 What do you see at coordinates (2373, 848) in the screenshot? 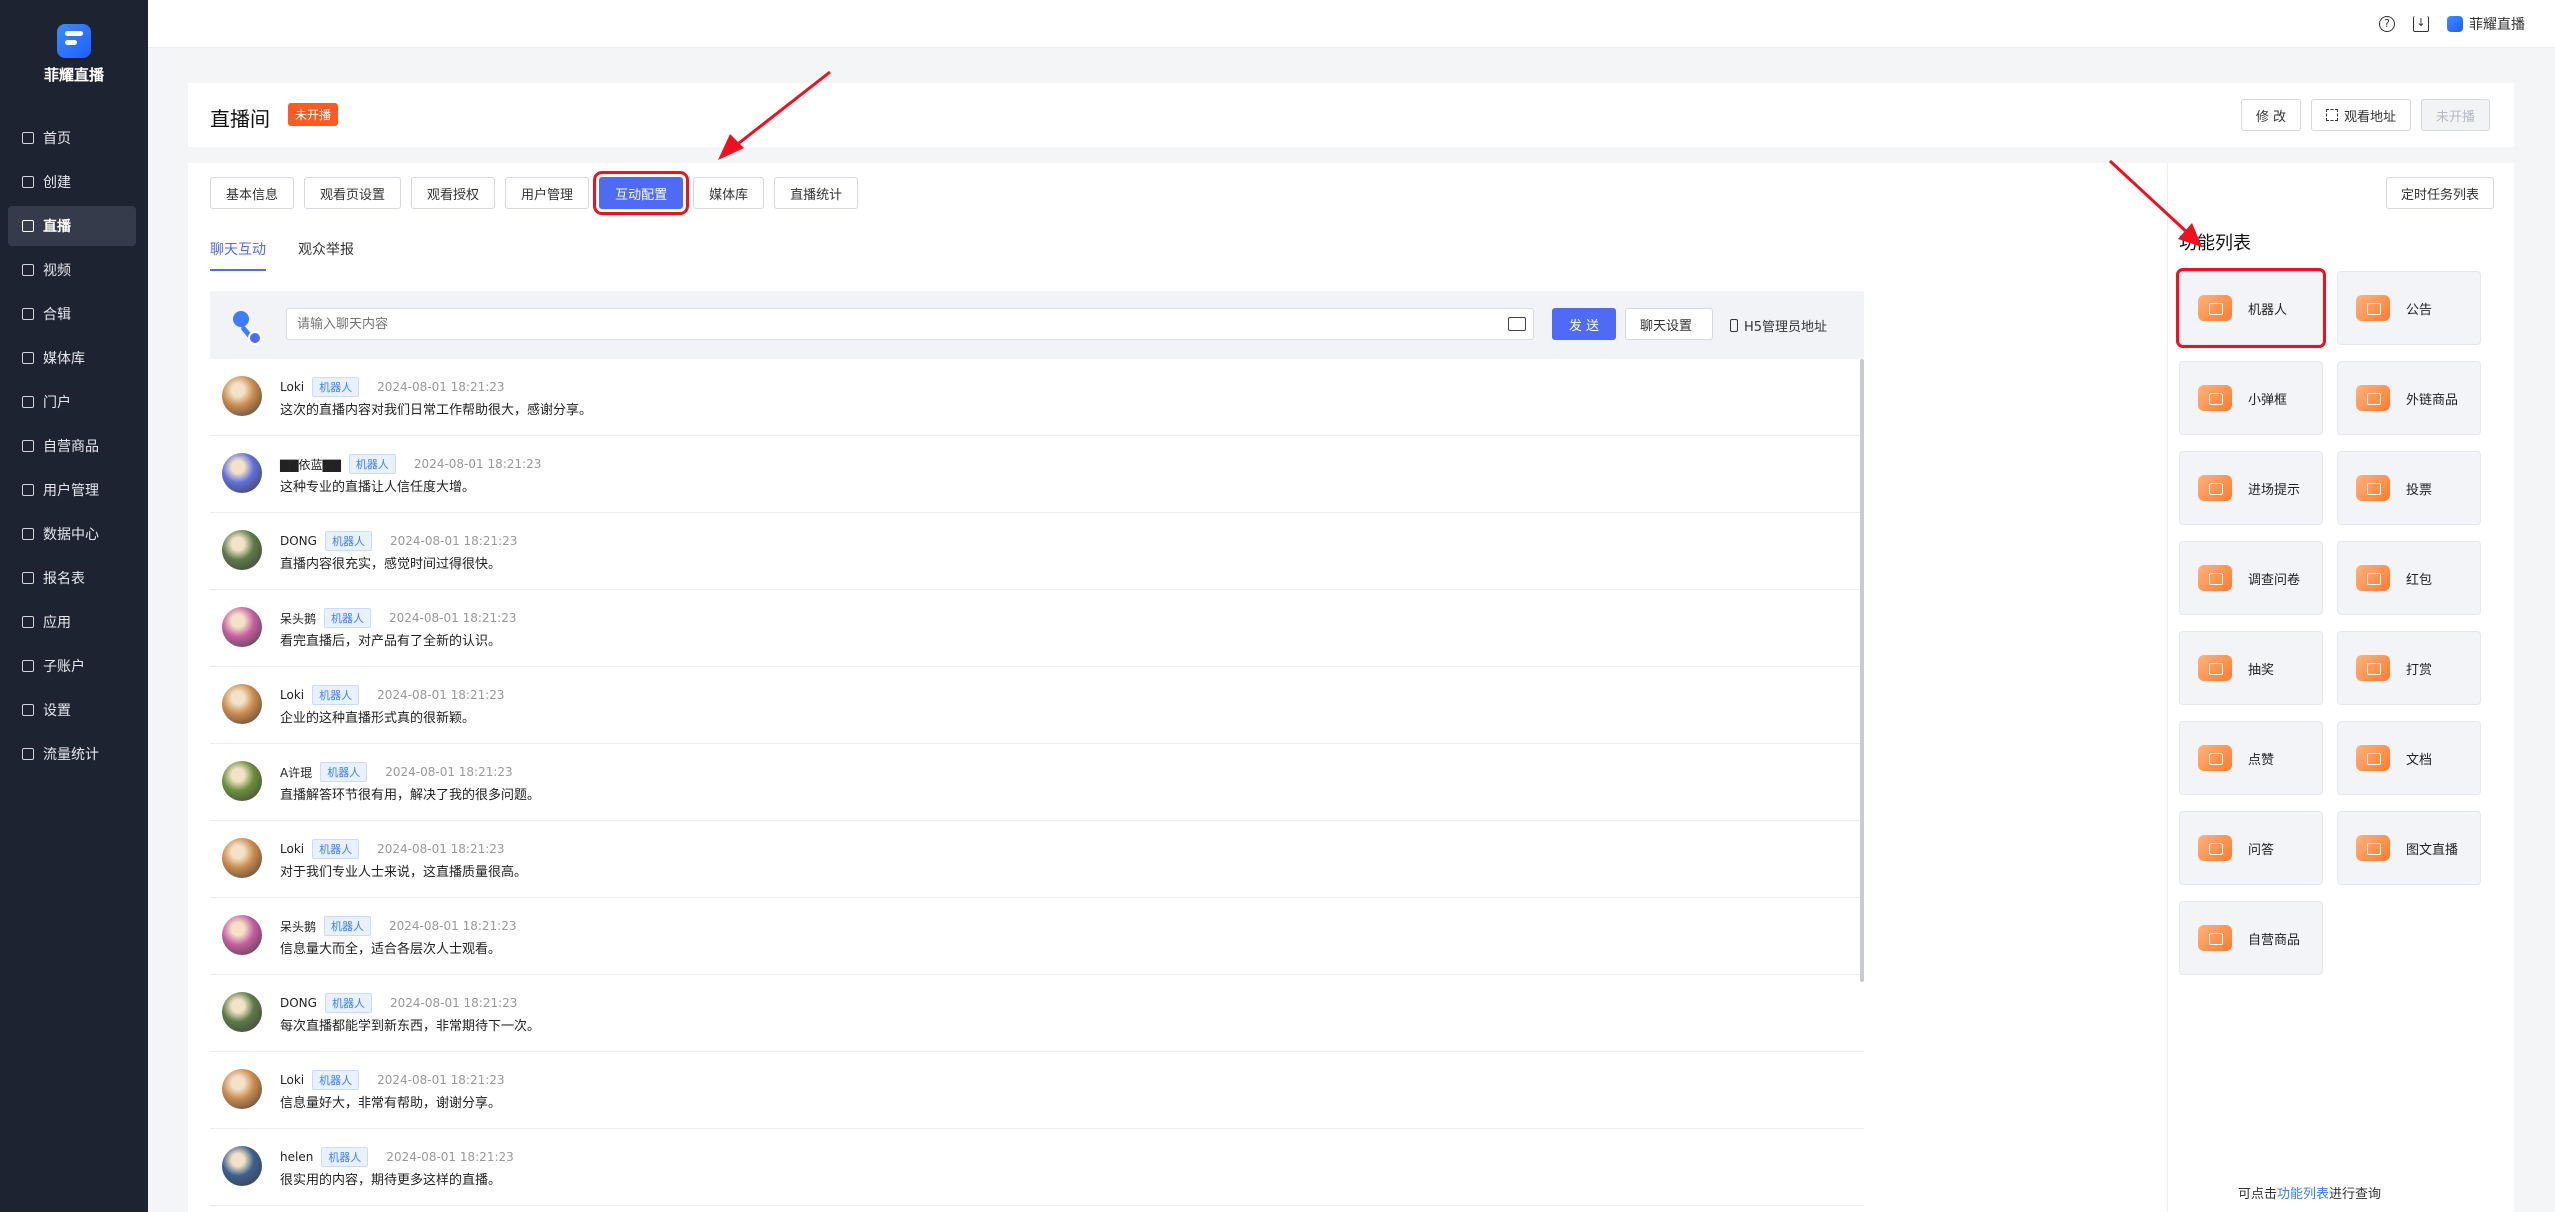
I see `article-icon` at bounding box center [2373, 848].